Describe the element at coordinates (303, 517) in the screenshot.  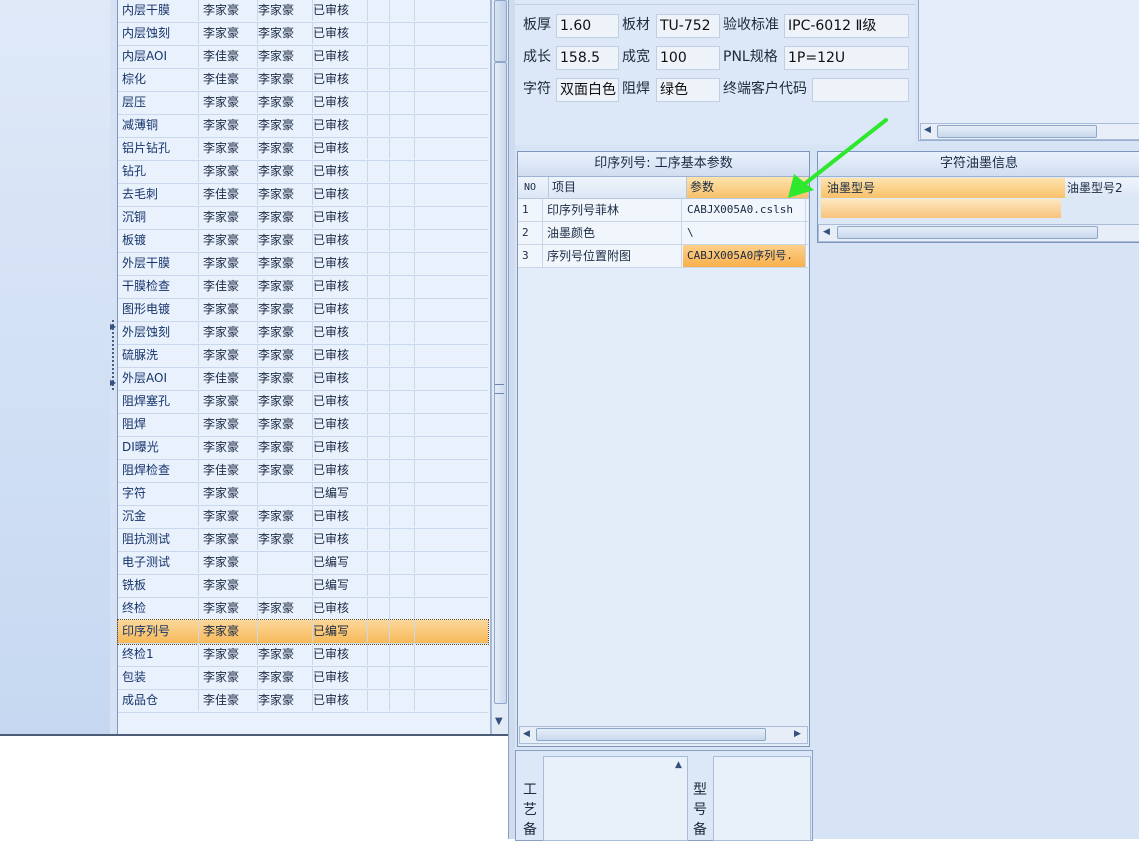
I see `table-row: 沉金 李家豪 李家豪 已审核` at that location.